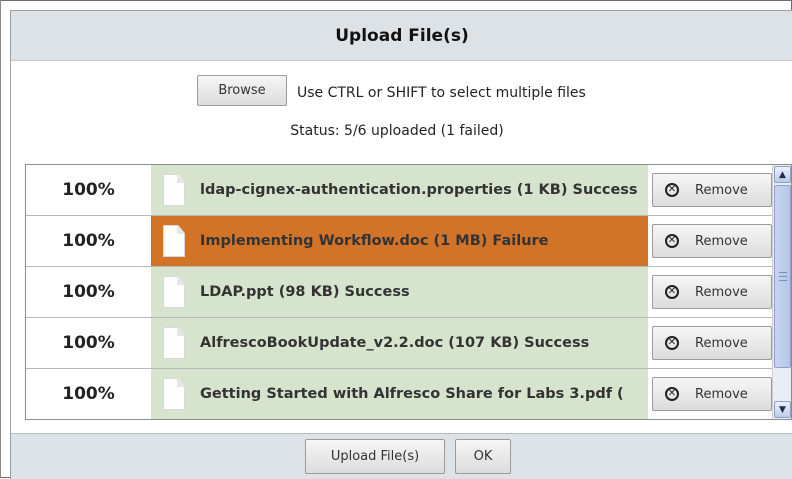 This screenshot has height=479, width=792. Describe the element at coordinates (782, 174) in the screenshot. I see `scroll-up-arrow-icon: ▲` at that location.